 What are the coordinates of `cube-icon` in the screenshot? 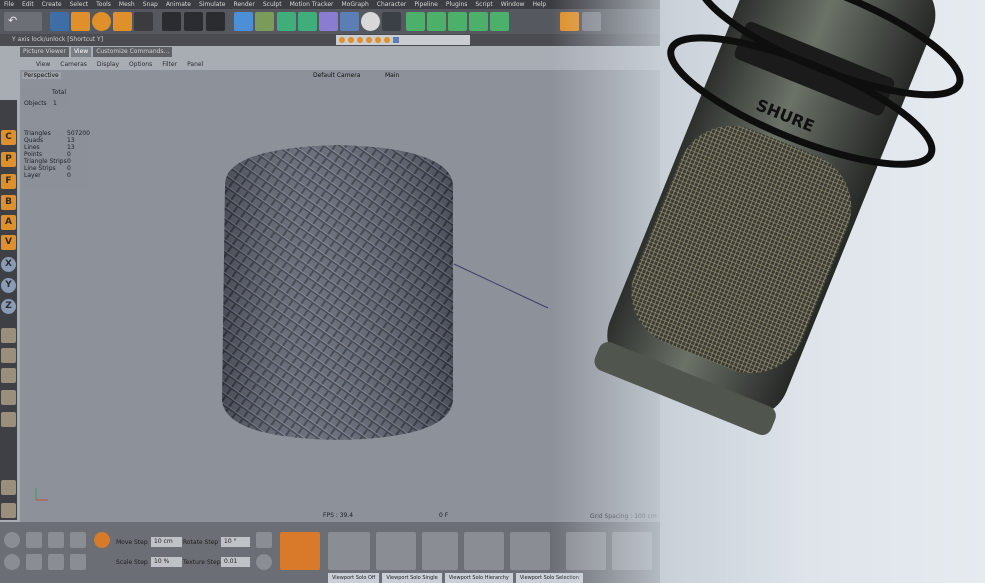 It's located at (243, 21).